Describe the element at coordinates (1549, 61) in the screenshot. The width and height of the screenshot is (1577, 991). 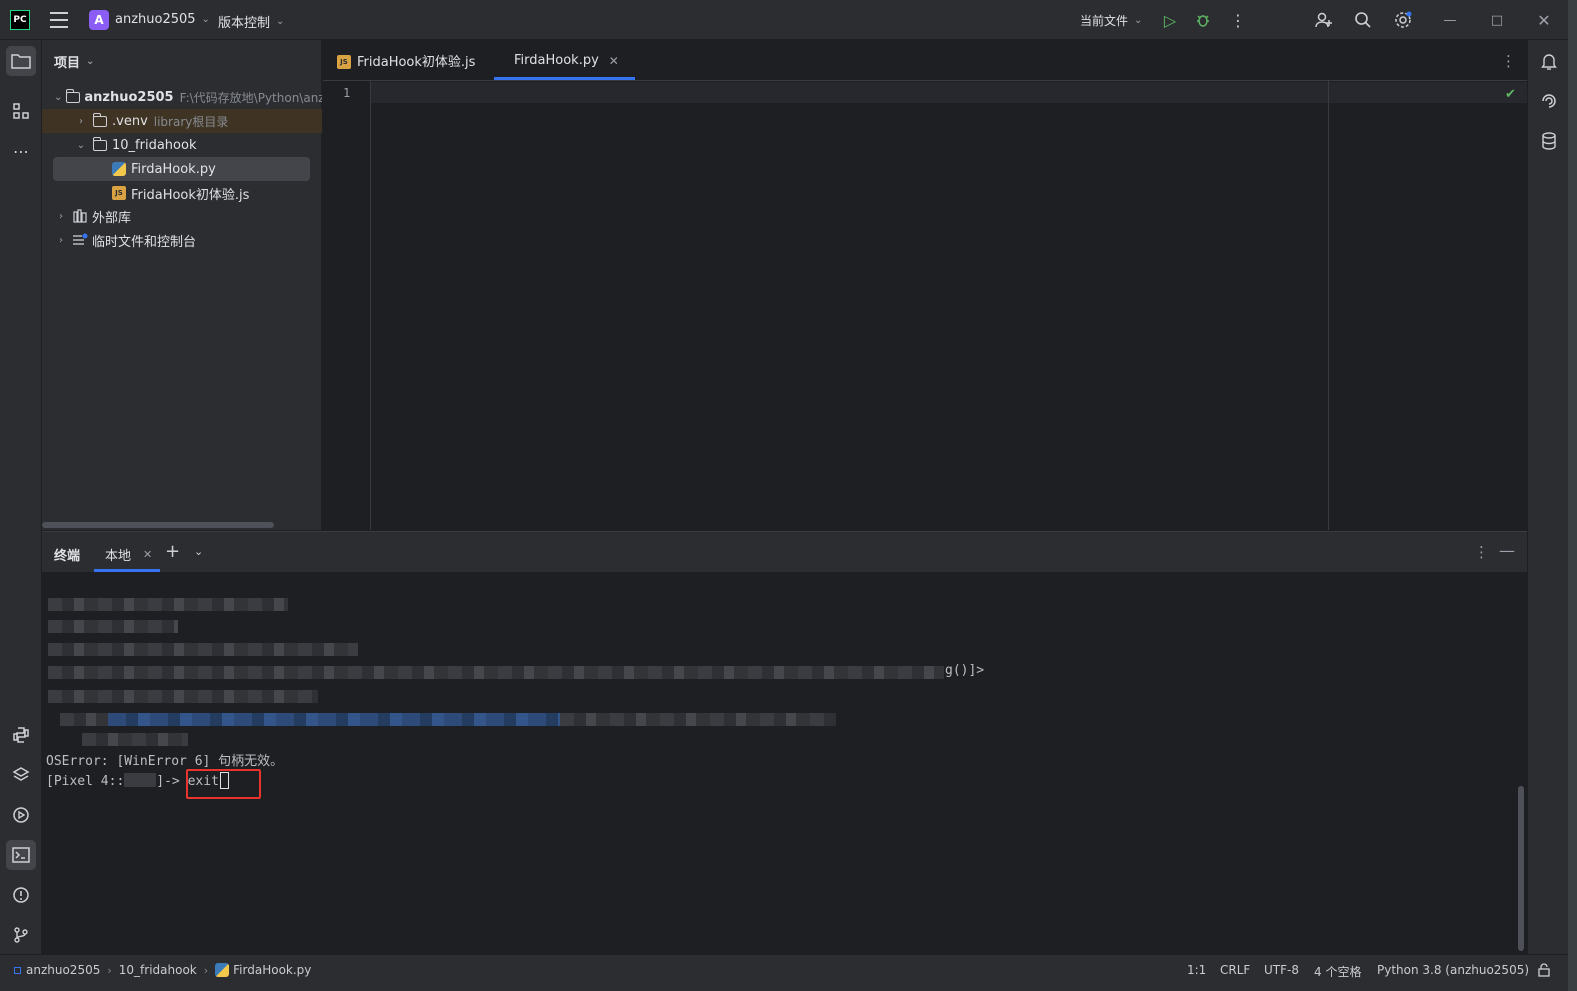
I see `notifications-bell-icon` at that location.